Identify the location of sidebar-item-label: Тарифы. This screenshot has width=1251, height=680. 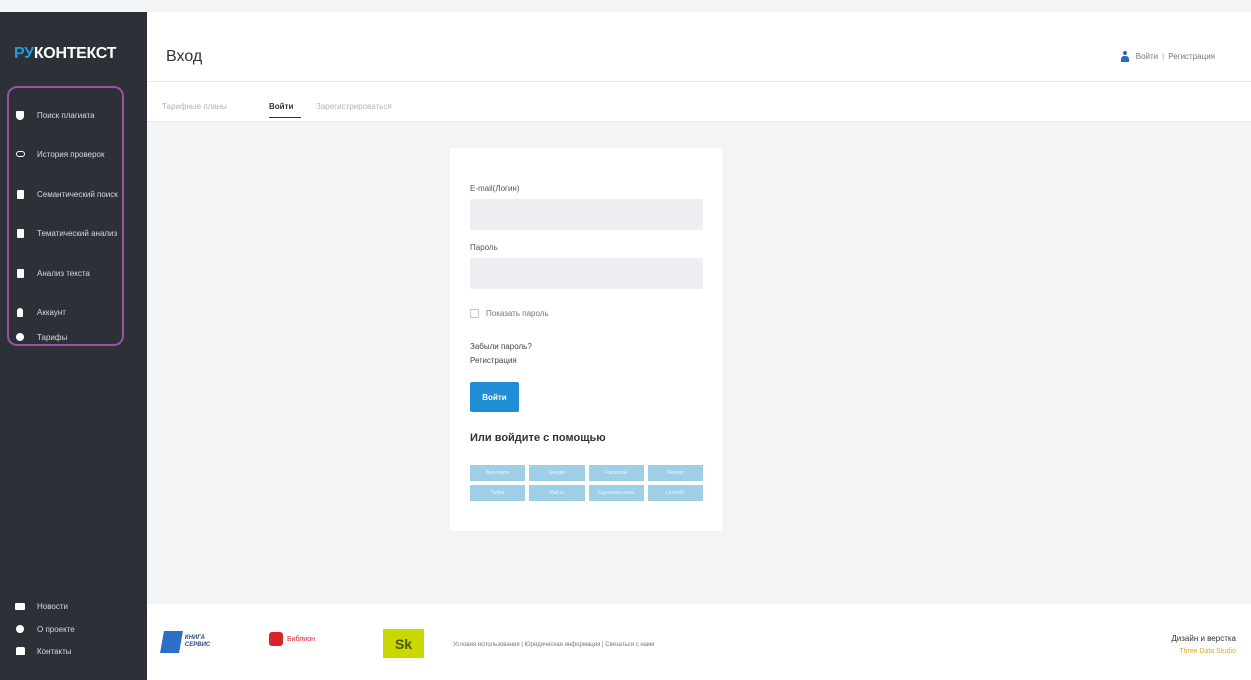
(52, 337).